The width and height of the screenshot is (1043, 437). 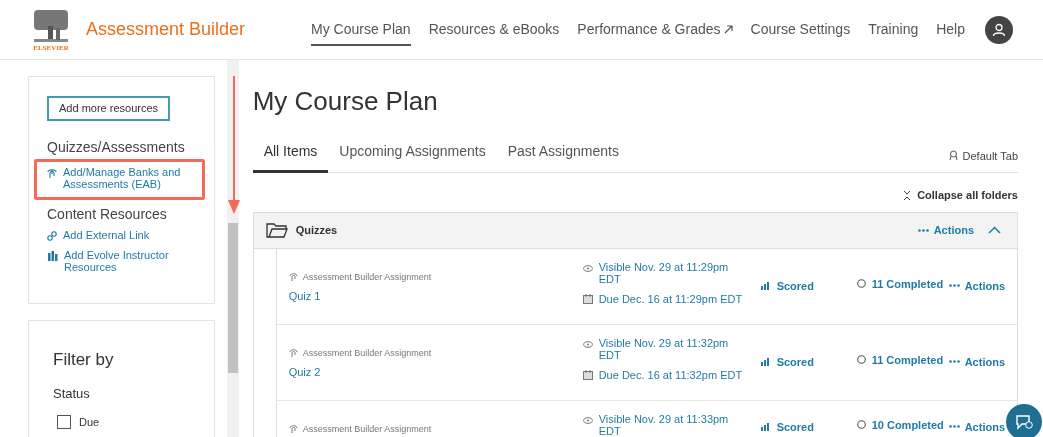 I want to click on collapse-icon, so click(x=907, y=195).